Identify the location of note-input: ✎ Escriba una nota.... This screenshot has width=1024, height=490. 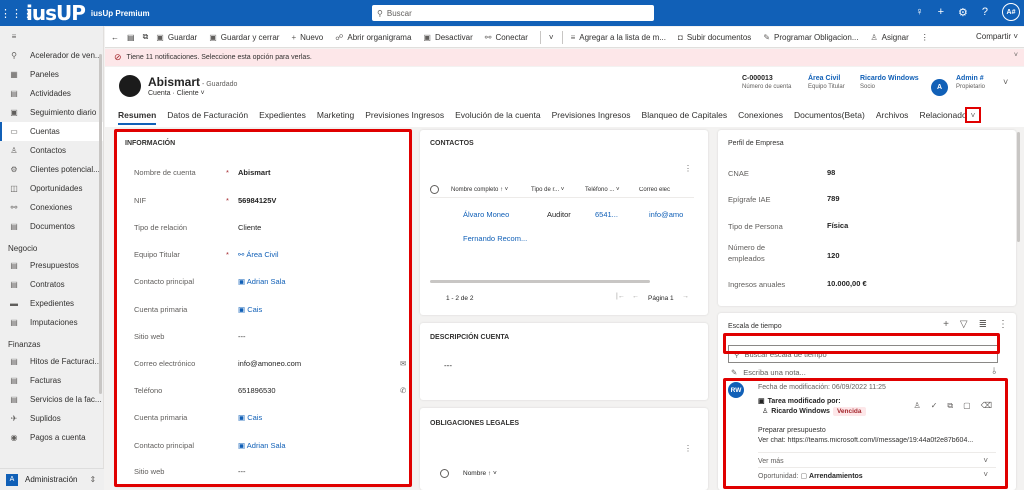
(768, 372).